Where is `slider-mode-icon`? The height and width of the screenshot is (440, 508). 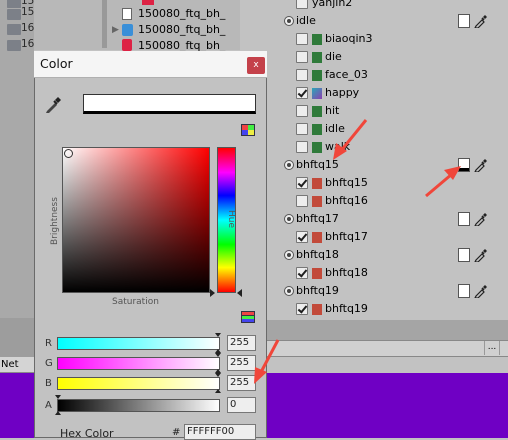
slider-mode-icon is located at coordinates (248, 317).